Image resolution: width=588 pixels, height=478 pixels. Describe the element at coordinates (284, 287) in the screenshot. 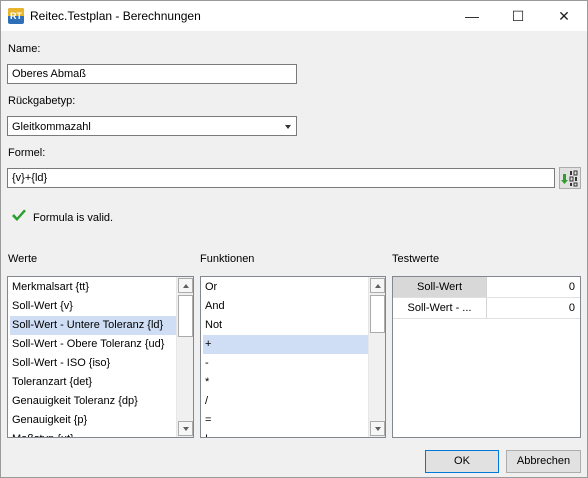

I see `list-item: Or` at that location.